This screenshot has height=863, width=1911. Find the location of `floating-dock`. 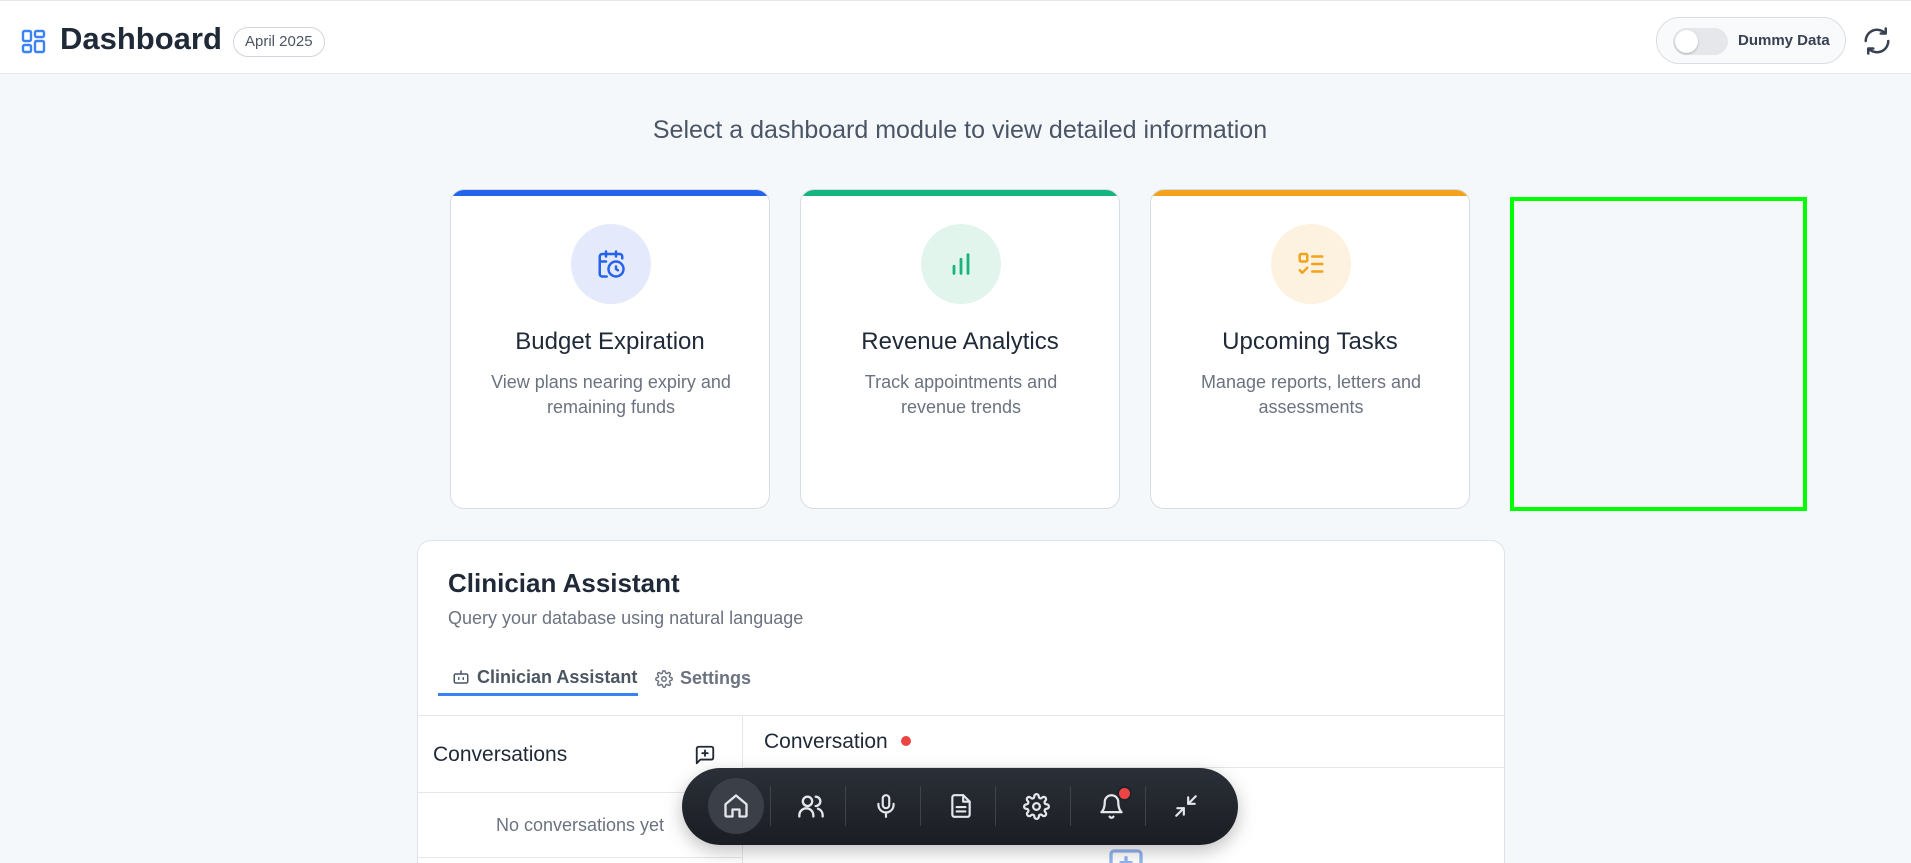

floating-dock is located at coordinates (960, 806).